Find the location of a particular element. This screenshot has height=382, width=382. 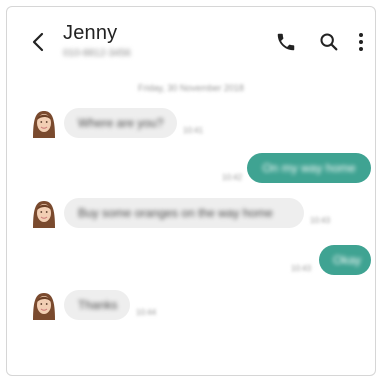

incoming-message-bubble: Where are you? is located at coordinates (120, 123).